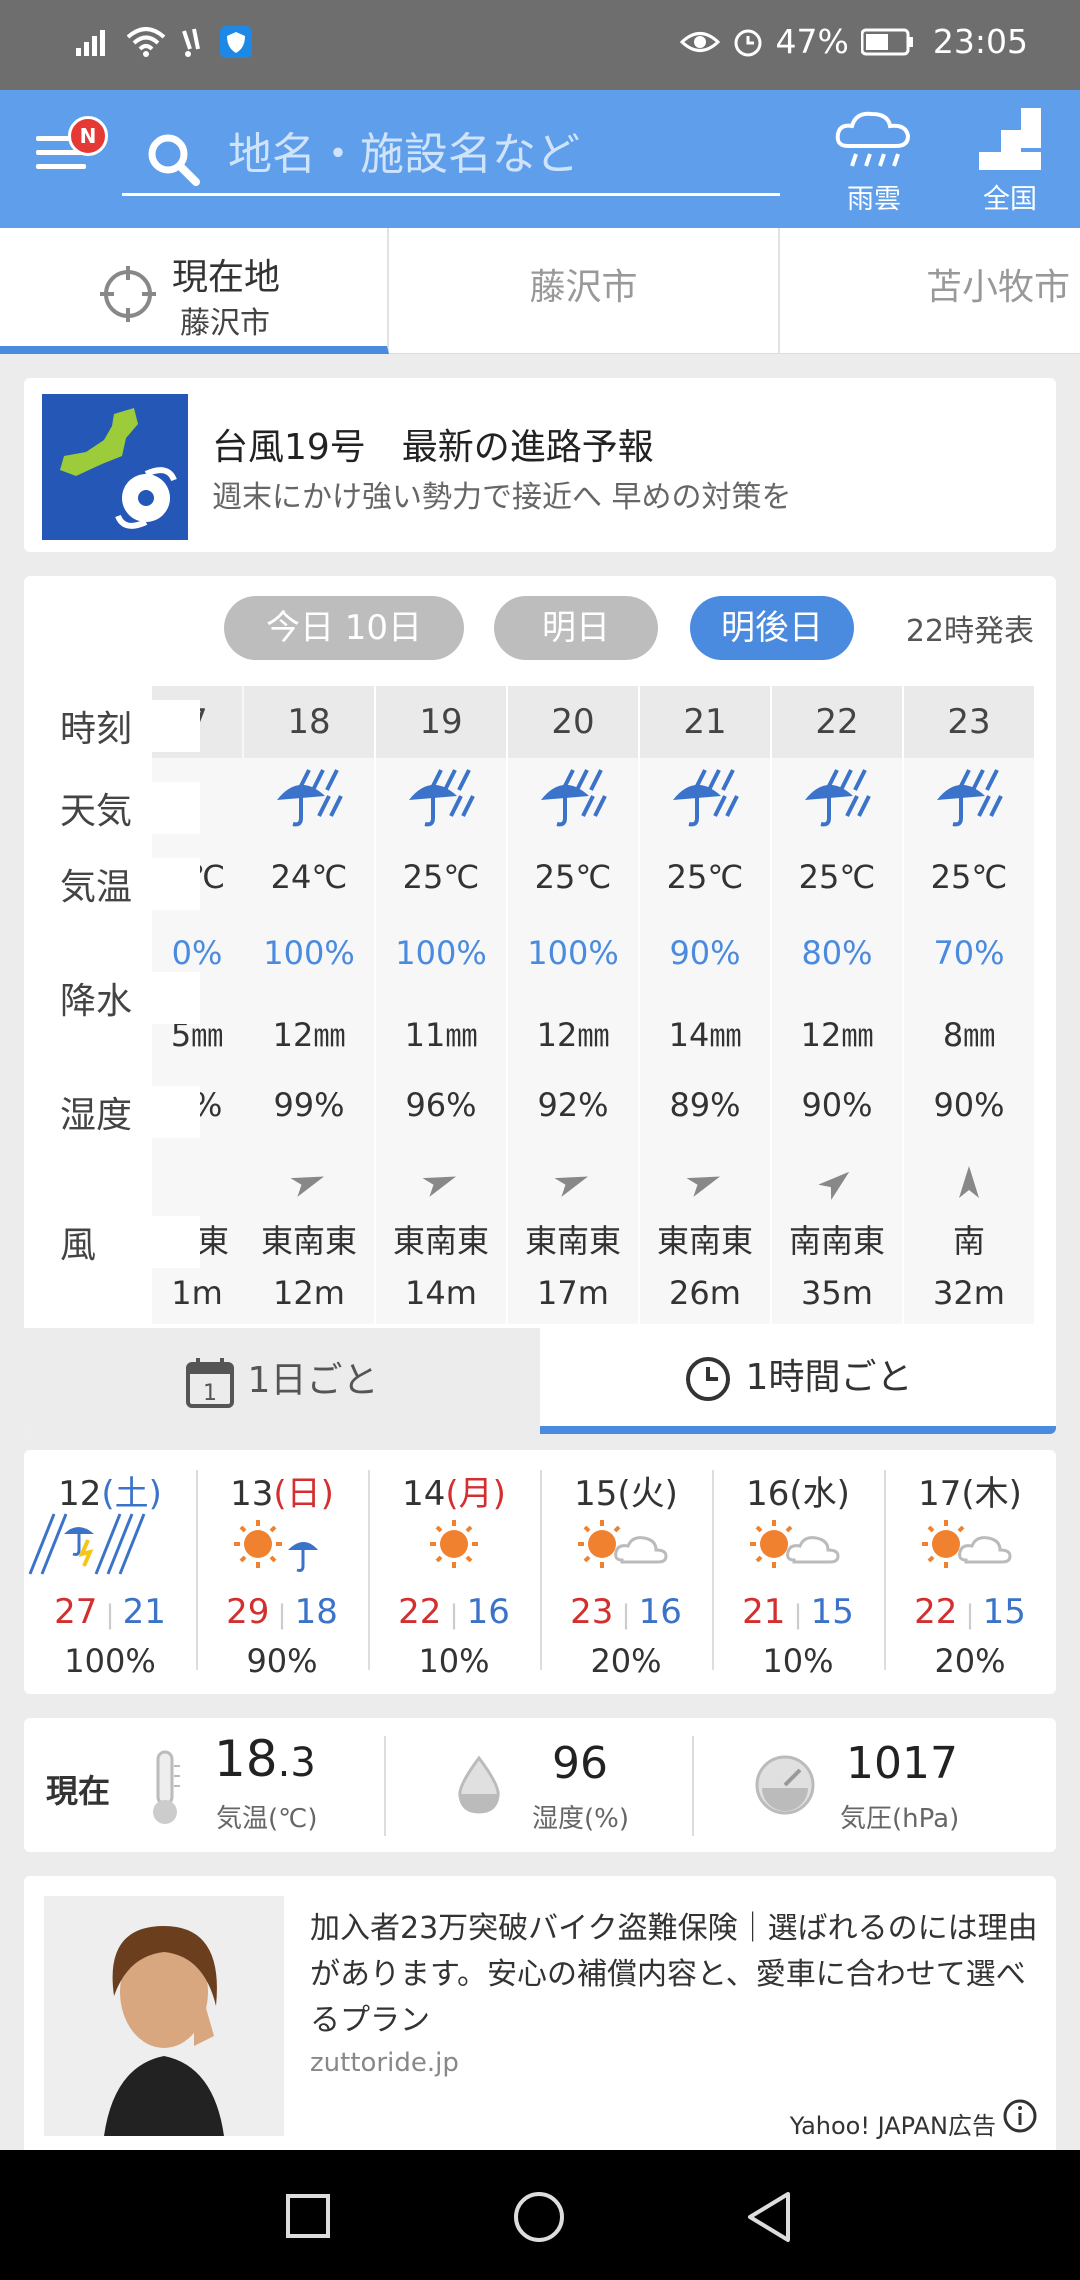 This screenshot has height=2280, width=1080. I want to click on tab-day-after-tomorrow: 明後日, so click(772, 628).